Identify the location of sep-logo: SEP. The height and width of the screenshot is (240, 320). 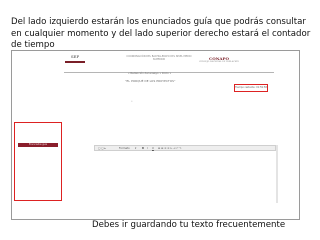
(75, 61).